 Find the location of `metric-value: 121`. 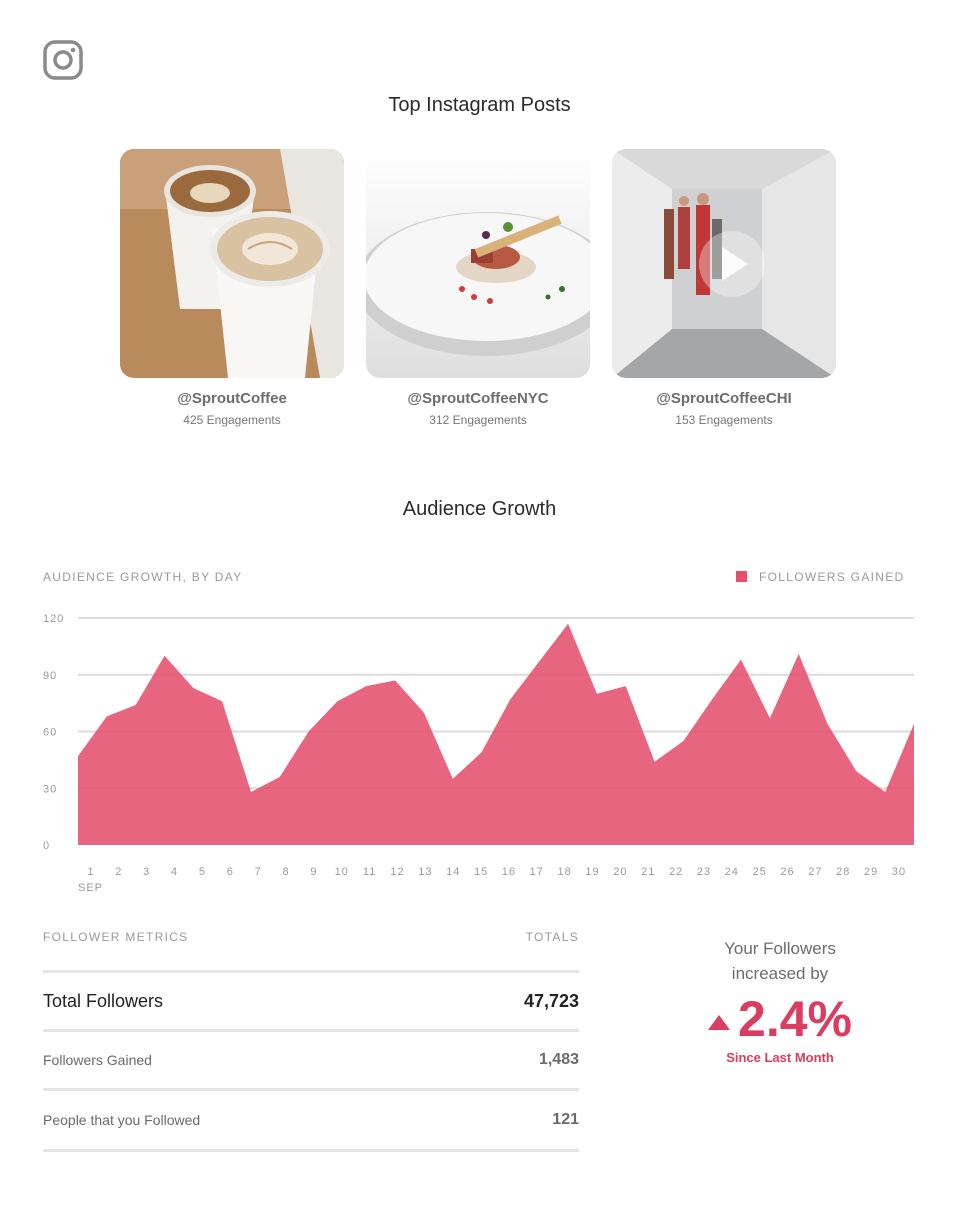

metric-value: 121 is located at coordinates (565, 1119).